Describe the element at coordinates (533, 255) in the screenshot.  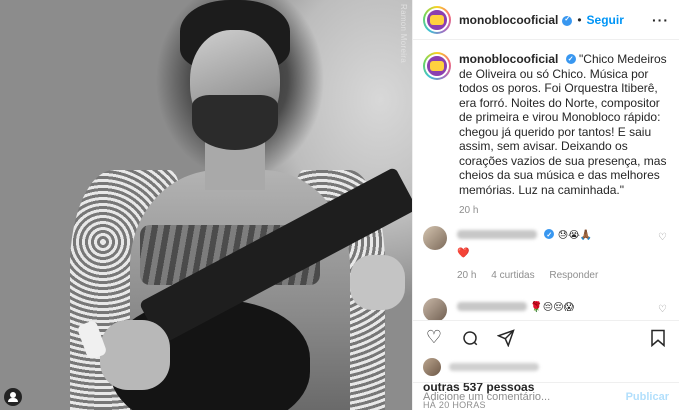
I see `comment-body: 😓😭🙏🏾 ❤️ 20 h 4 curtidas Responder` at that location.